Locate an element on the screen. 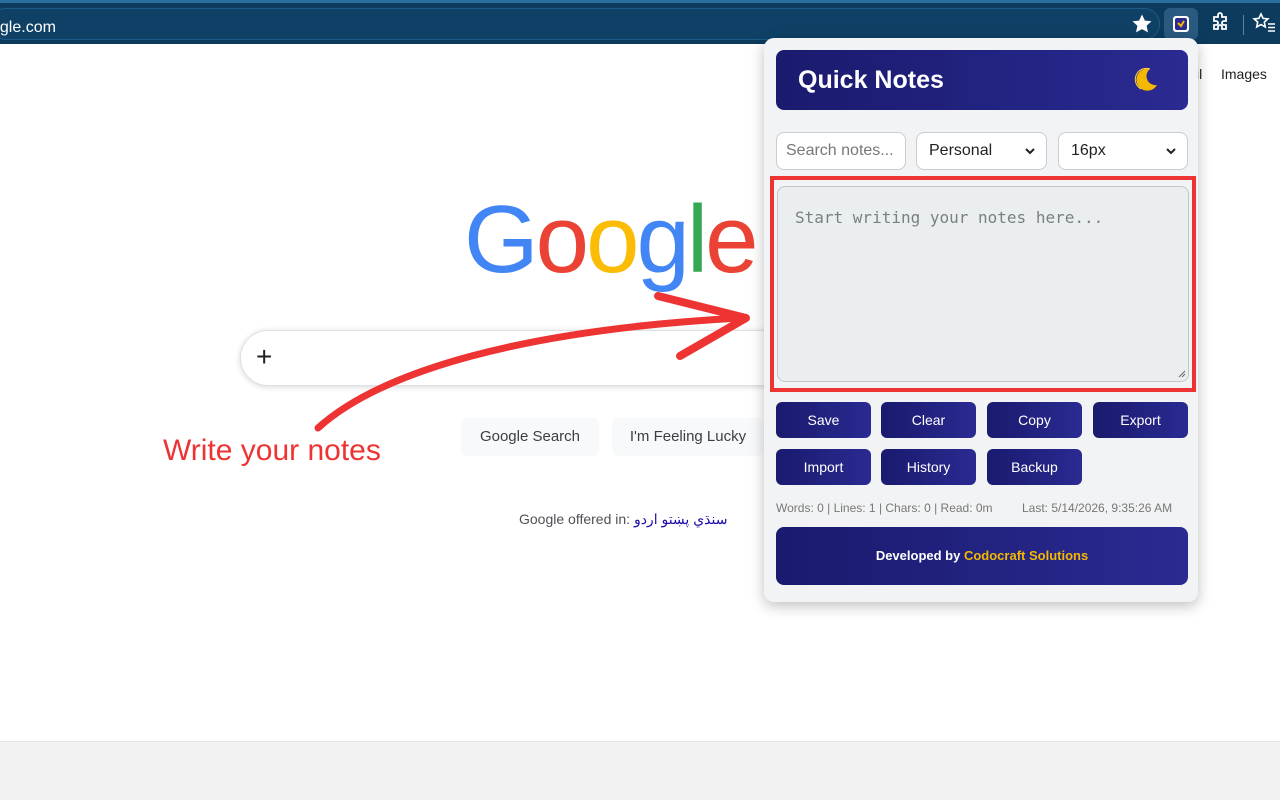  backup-button: Backup is located at coordinates (1034, 467).